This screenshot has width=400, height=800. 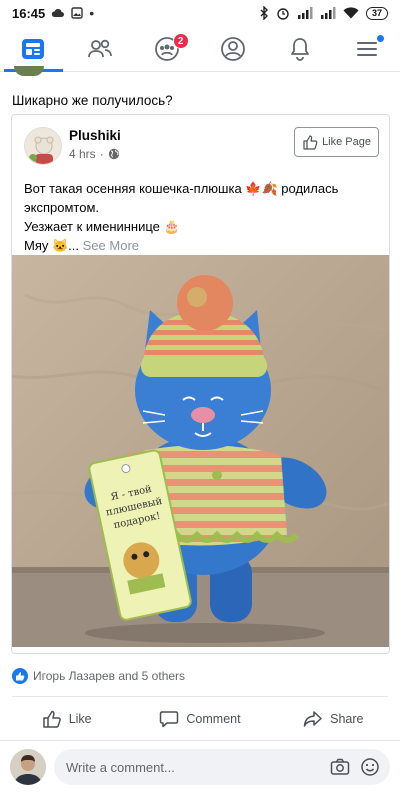 I want to click on nav-news-feed, so click(x=33, y=49).